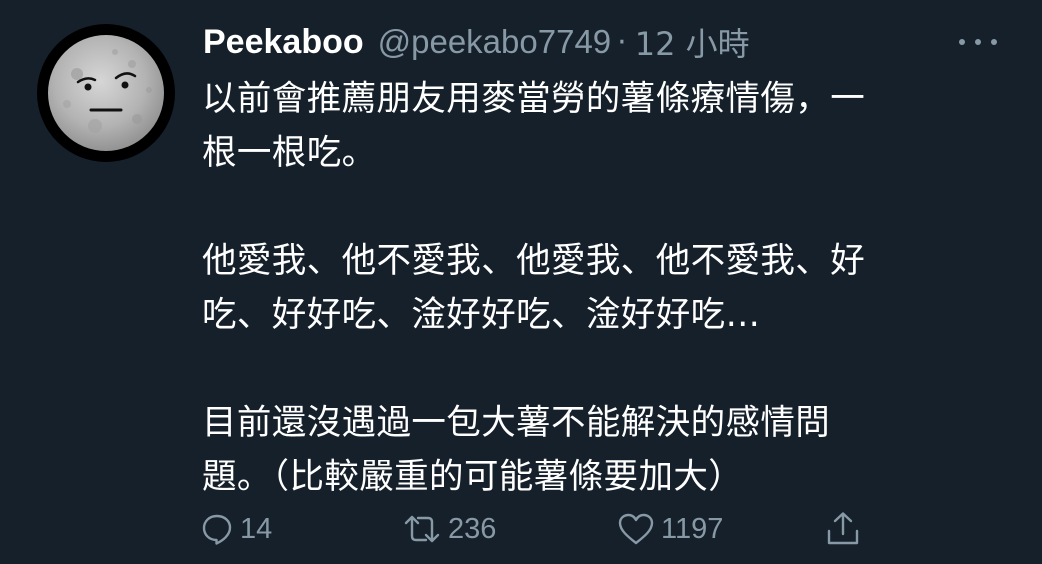 The image size is (1042, 564). I want to click on heart-icon, so click(636, 529).